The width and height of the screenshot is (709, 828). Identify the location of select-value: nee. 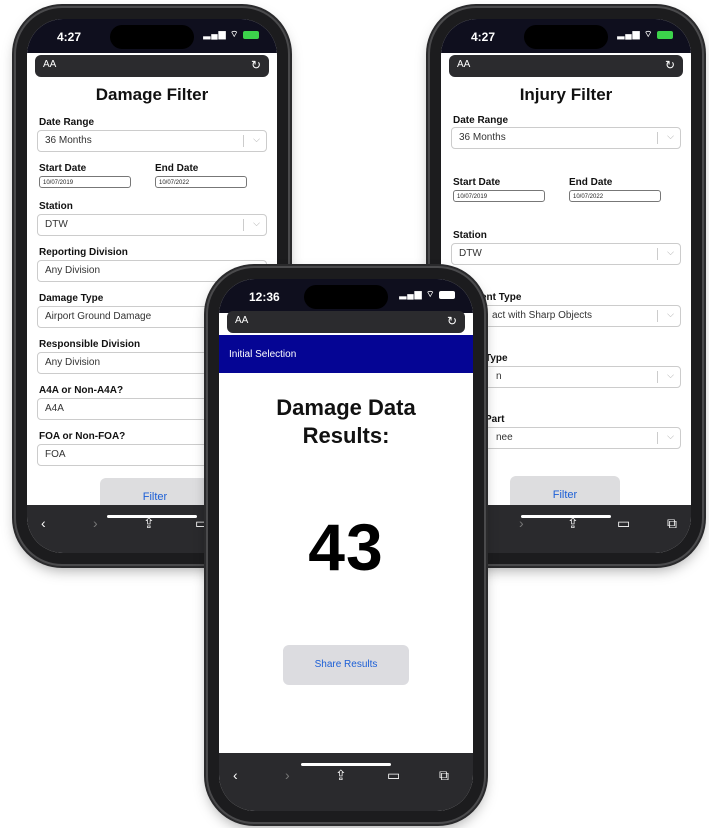
(504, 437).